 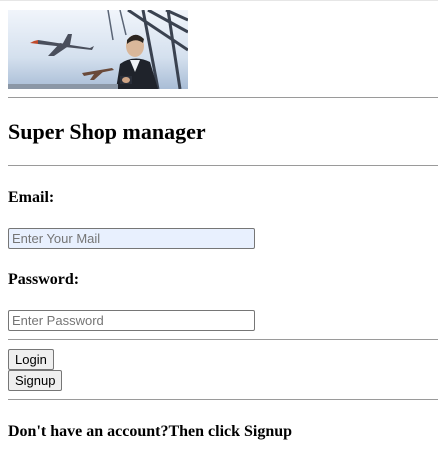 I want to click on email-input, so click(x=131, y=238).